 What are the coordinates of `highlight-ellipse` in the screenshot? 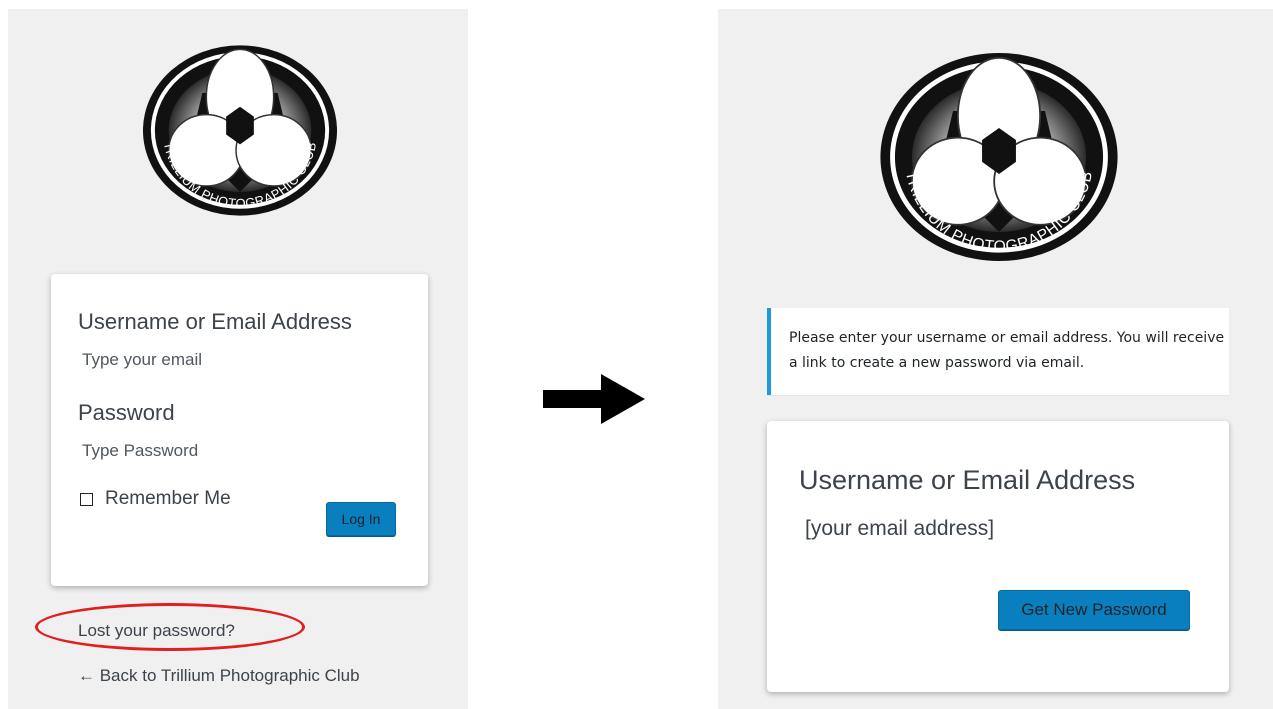 It's located at (170, 627).